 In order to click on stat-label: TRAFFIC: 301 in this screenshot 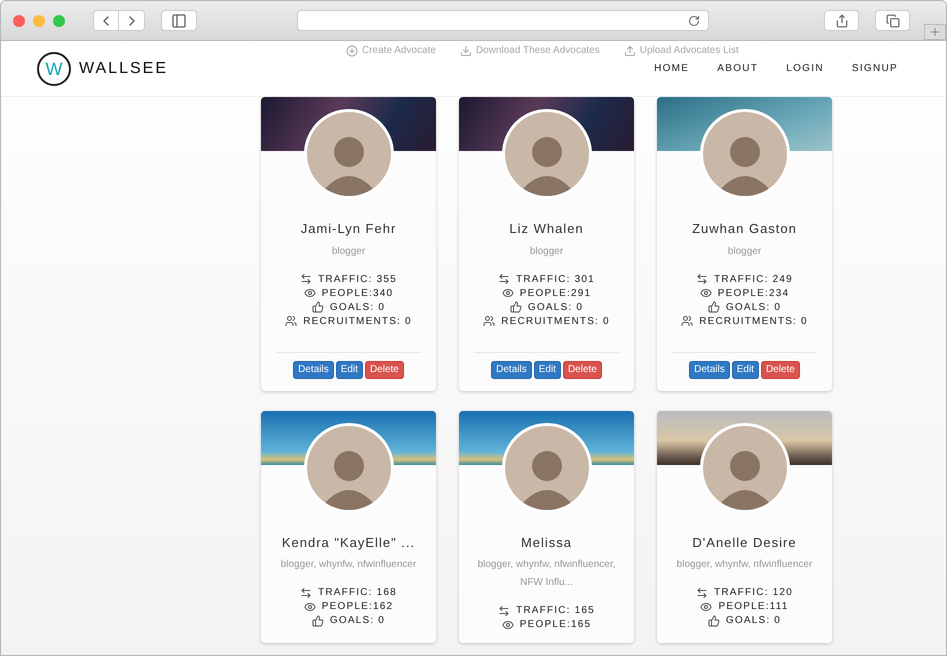, I will do `click(555, 279)`.